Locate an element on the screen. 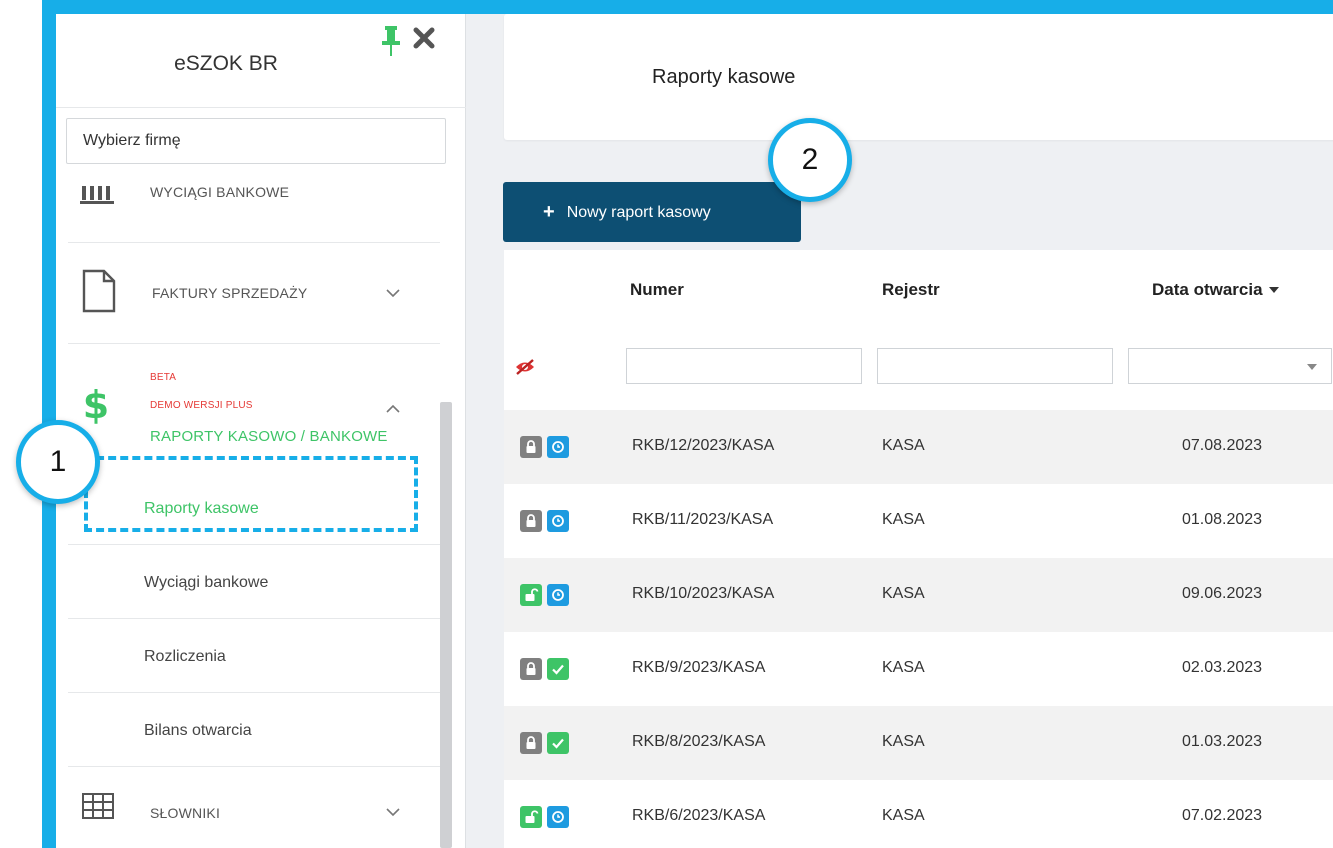  dollar-icon: $ is located at coordinates (96, 404).